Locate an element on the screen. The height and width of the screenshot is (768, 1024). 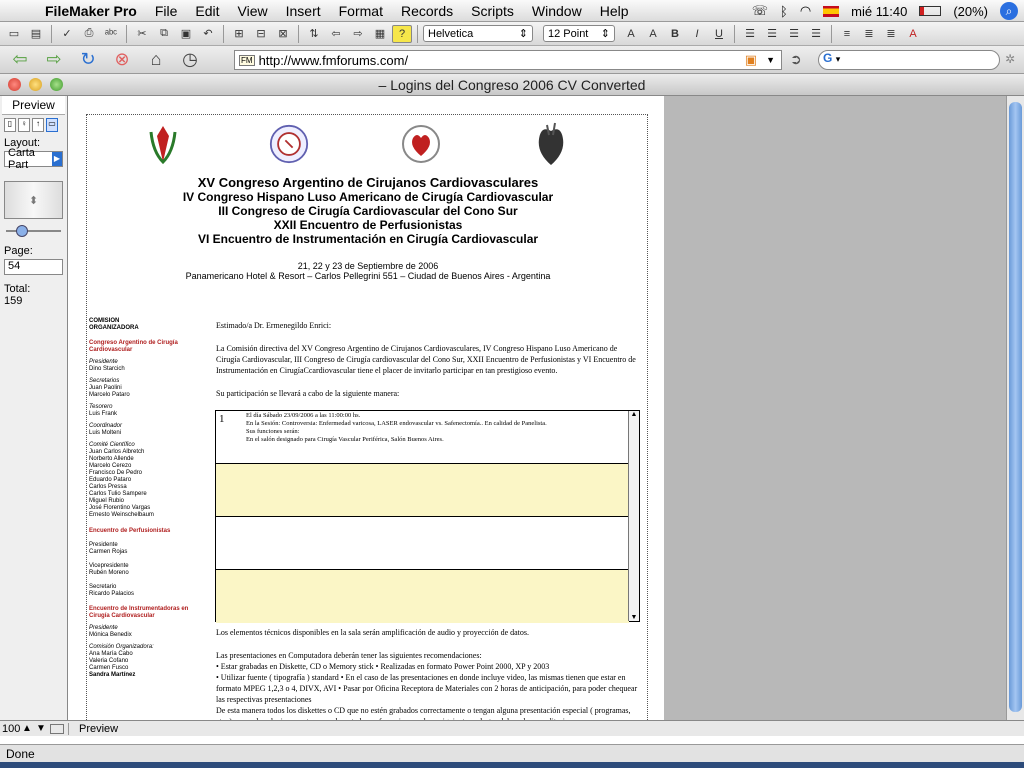
menu-view: View is located at coordinates (253, 11).